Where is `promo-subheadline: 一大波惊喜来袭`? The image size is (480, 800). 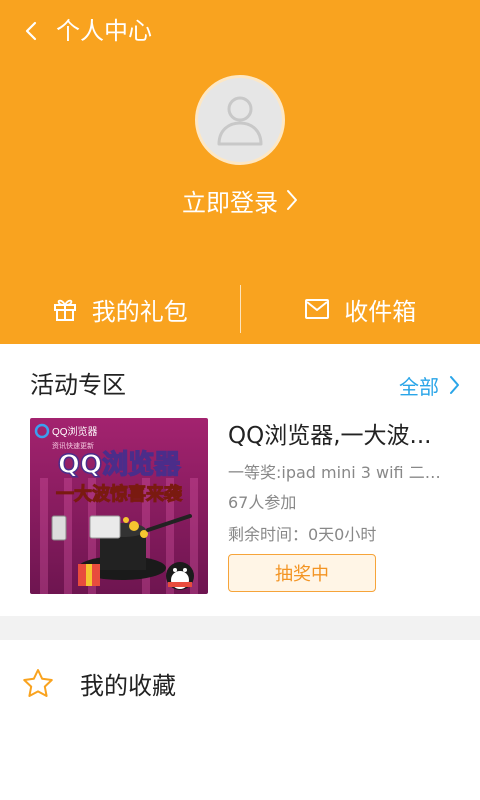 promo-subheadline: 一大波惊喜来袭 is located at coordinates (119, 494).